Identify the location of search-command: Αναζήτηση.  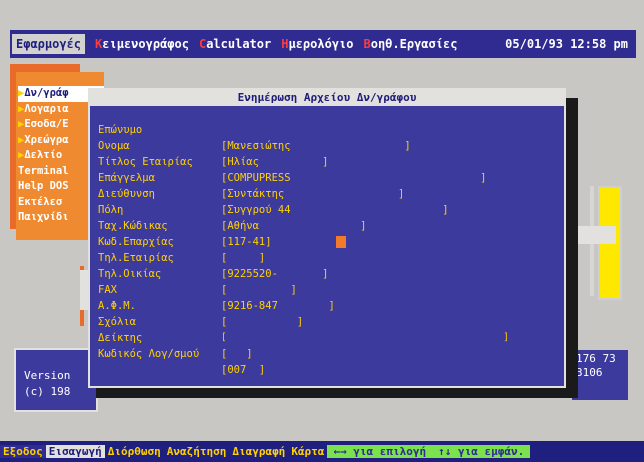
(197, 451).